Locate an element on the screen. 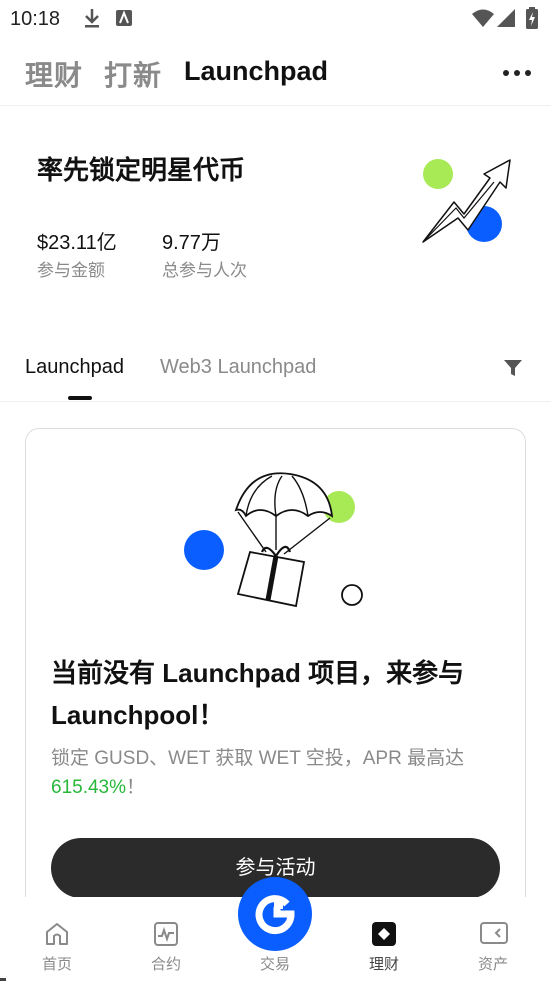  sub-tab-web3-launchpad: Web3 Launchpad is located at coordinates (238, 367).